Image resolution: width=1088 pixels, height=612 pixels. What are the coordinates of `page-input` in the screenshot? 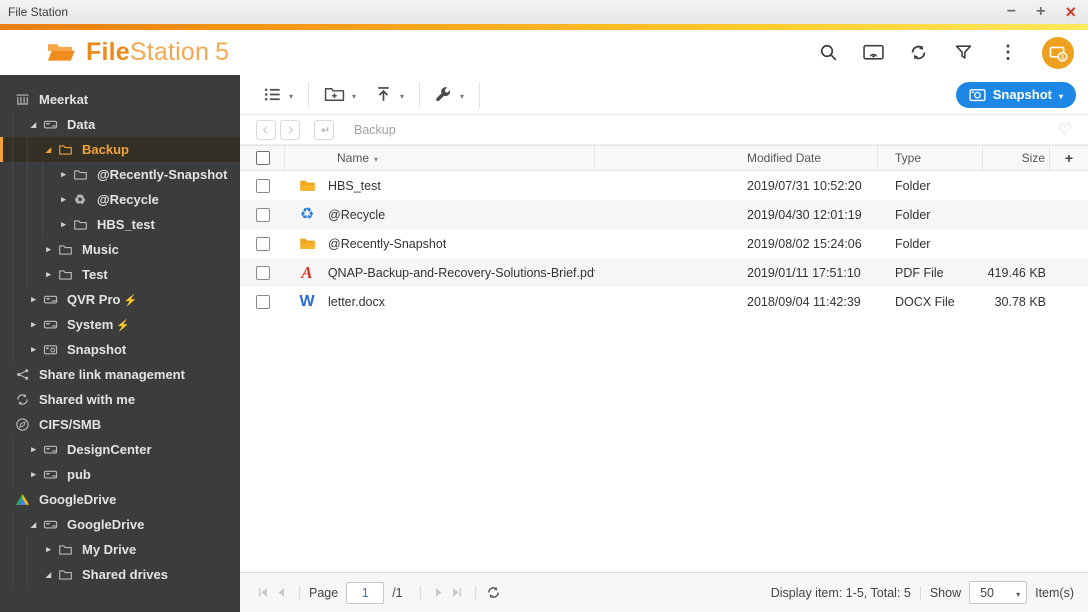 It's located at (365, 592).